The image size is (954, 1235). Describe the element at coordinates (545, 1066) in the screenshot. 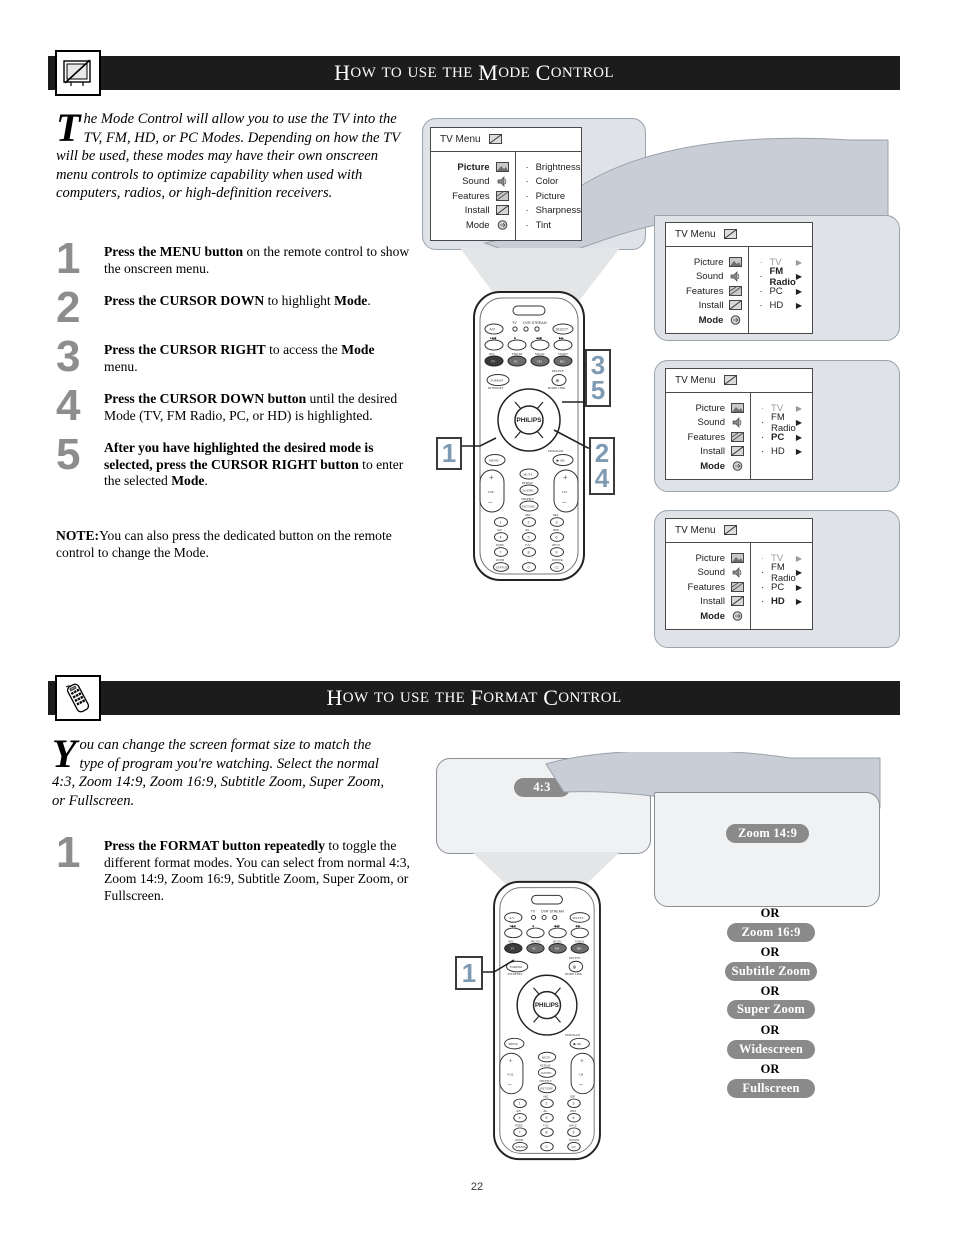

I see `svg-text: REPEAT` at that location.